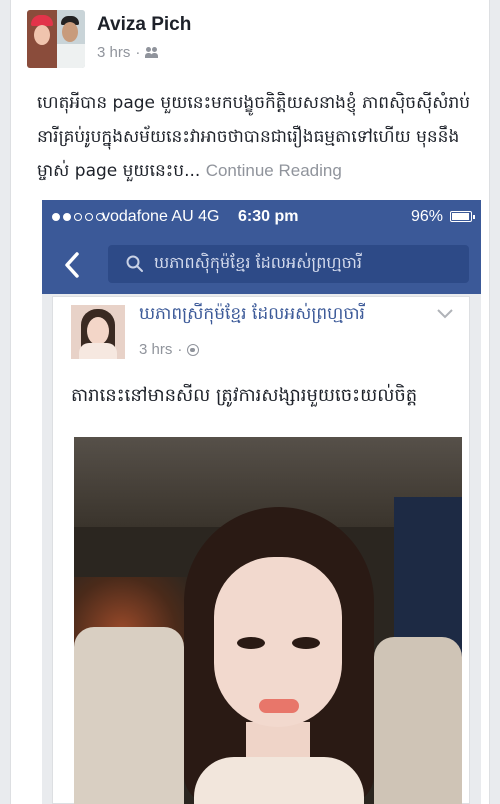  I want to click on friends-icon, so click(152, 52).